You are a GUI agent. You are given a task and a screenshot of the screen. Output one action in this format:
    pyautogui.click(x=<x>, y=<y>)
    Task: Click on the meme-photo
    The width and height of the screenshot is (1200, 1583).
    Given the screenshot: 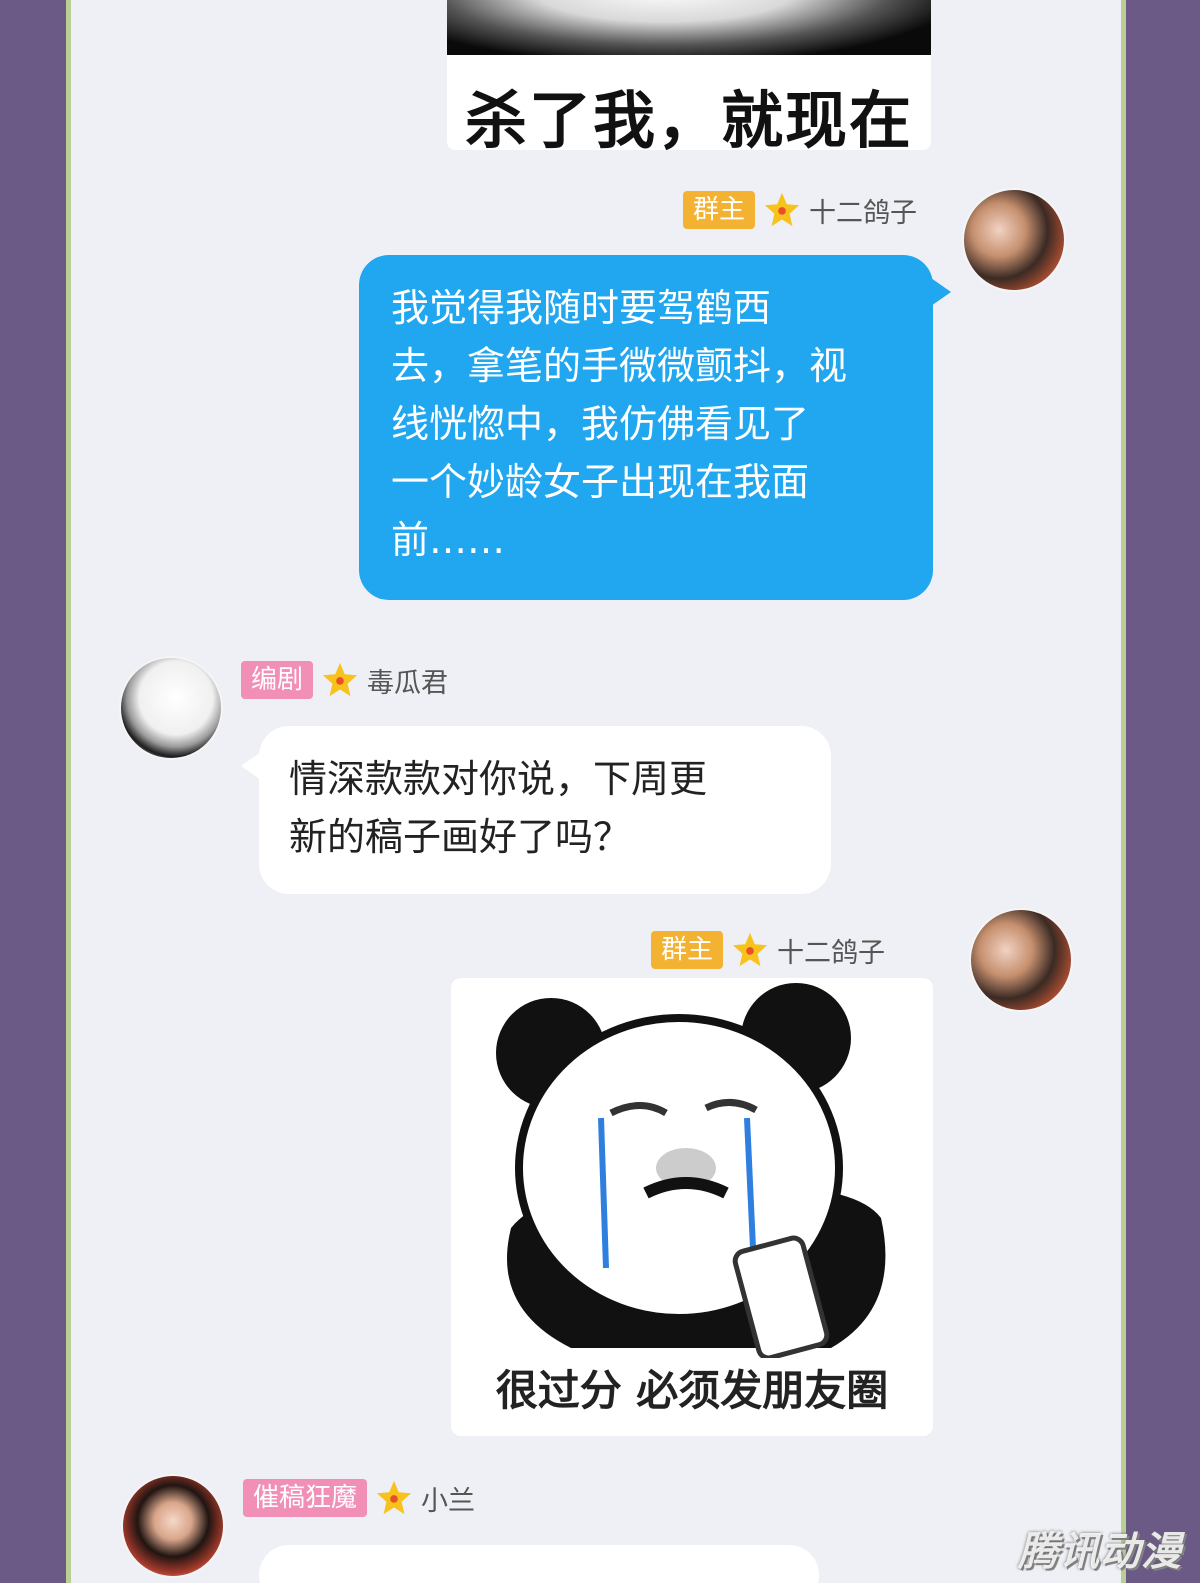 What is the action you would take?
    pyautogui.click(x=689, y=27)
    